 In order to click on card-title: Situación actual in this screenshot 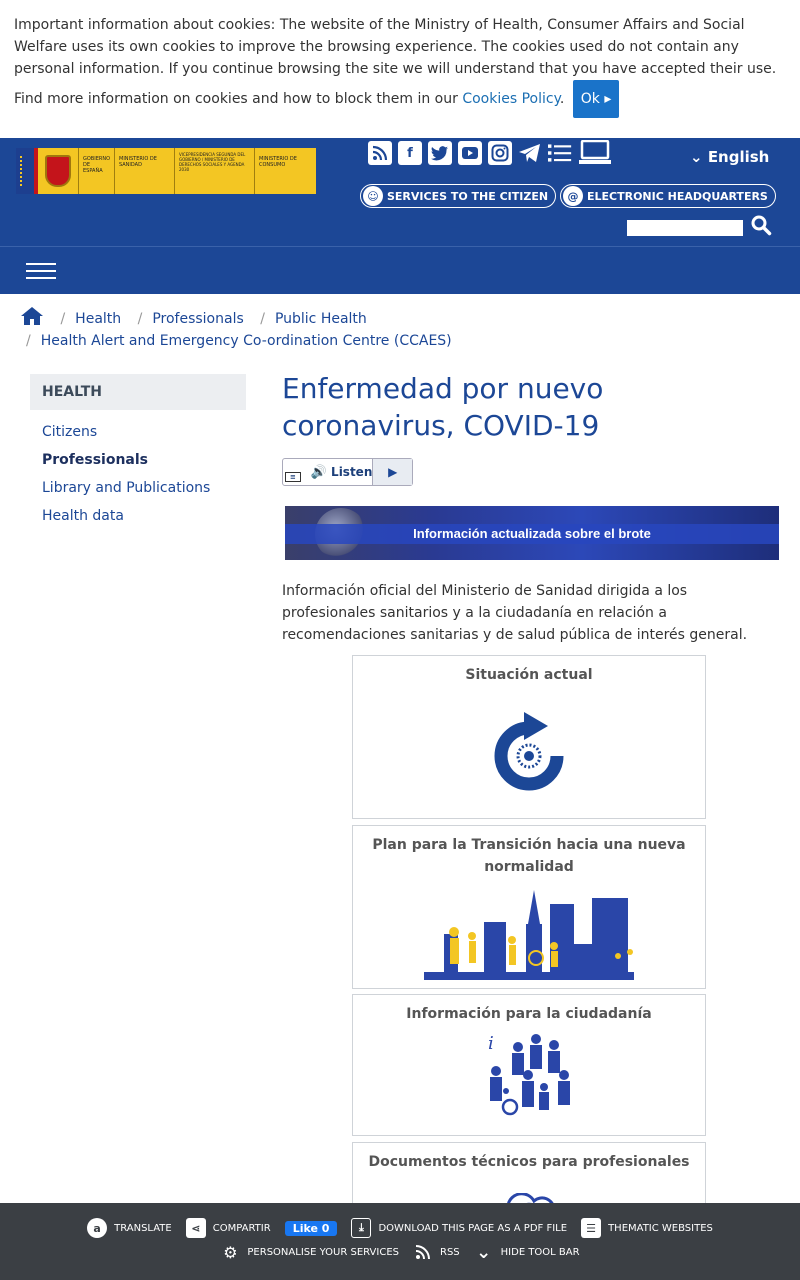, I will do `click(529, 675)`.